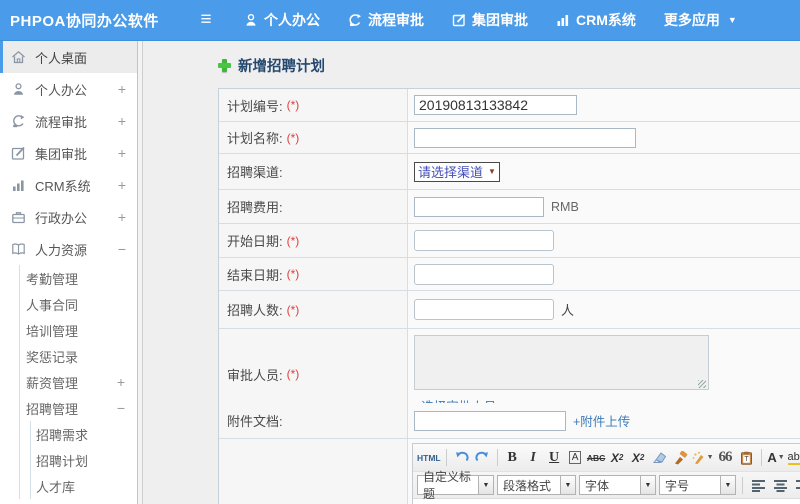 This screenshot has width=800, height=504. Describe the element at coordinates (461, 457) in the screenshot. I see `undo-button` at that location.